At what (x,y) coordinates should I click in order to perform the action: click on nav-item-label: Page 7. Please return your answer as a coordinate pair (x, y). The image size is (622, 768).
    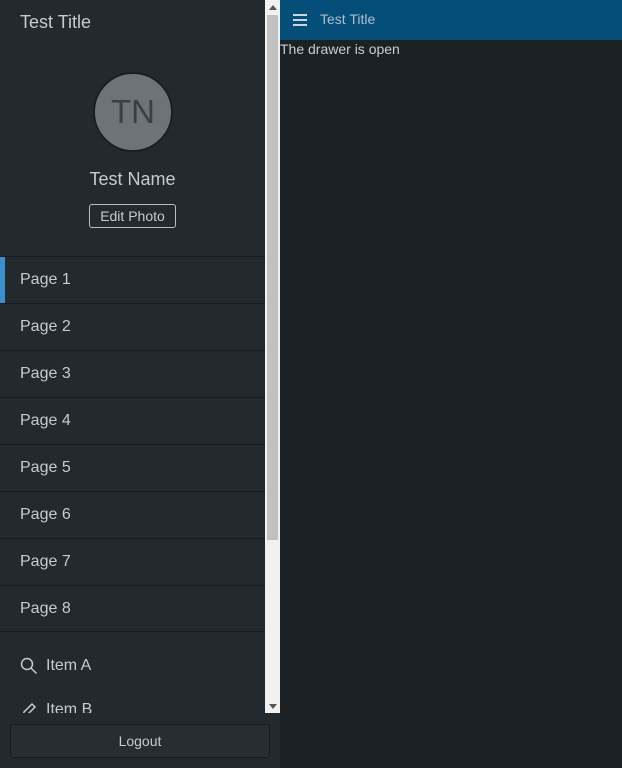
    Looking at the image, I should click on (45, 561).